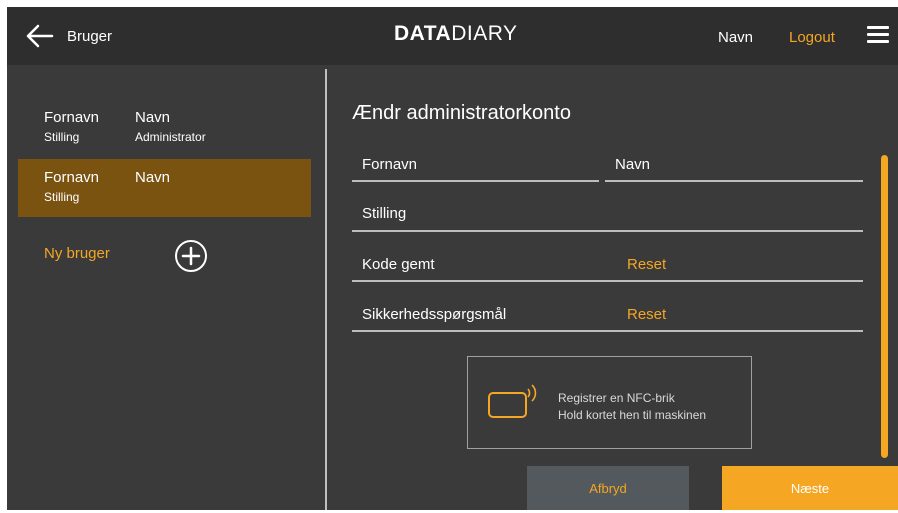 This screenshot has height=513, width=898. What do you see at coordinates (812, 37) in the screenshot?
I see `logout-link: Logout` at bounding box center [812, 37].